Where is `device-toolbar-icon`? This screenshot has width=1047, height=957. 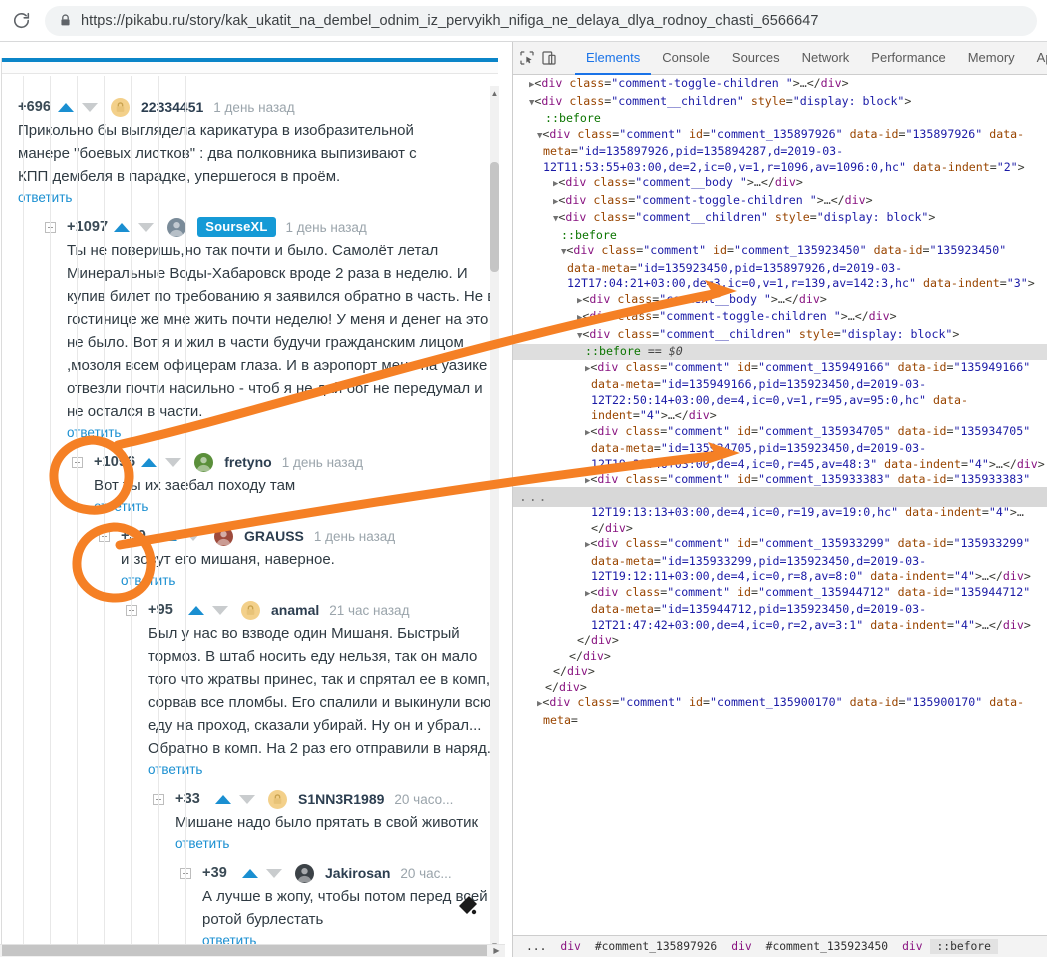 device-toolbar-icon is located at coordinates (549, 58).